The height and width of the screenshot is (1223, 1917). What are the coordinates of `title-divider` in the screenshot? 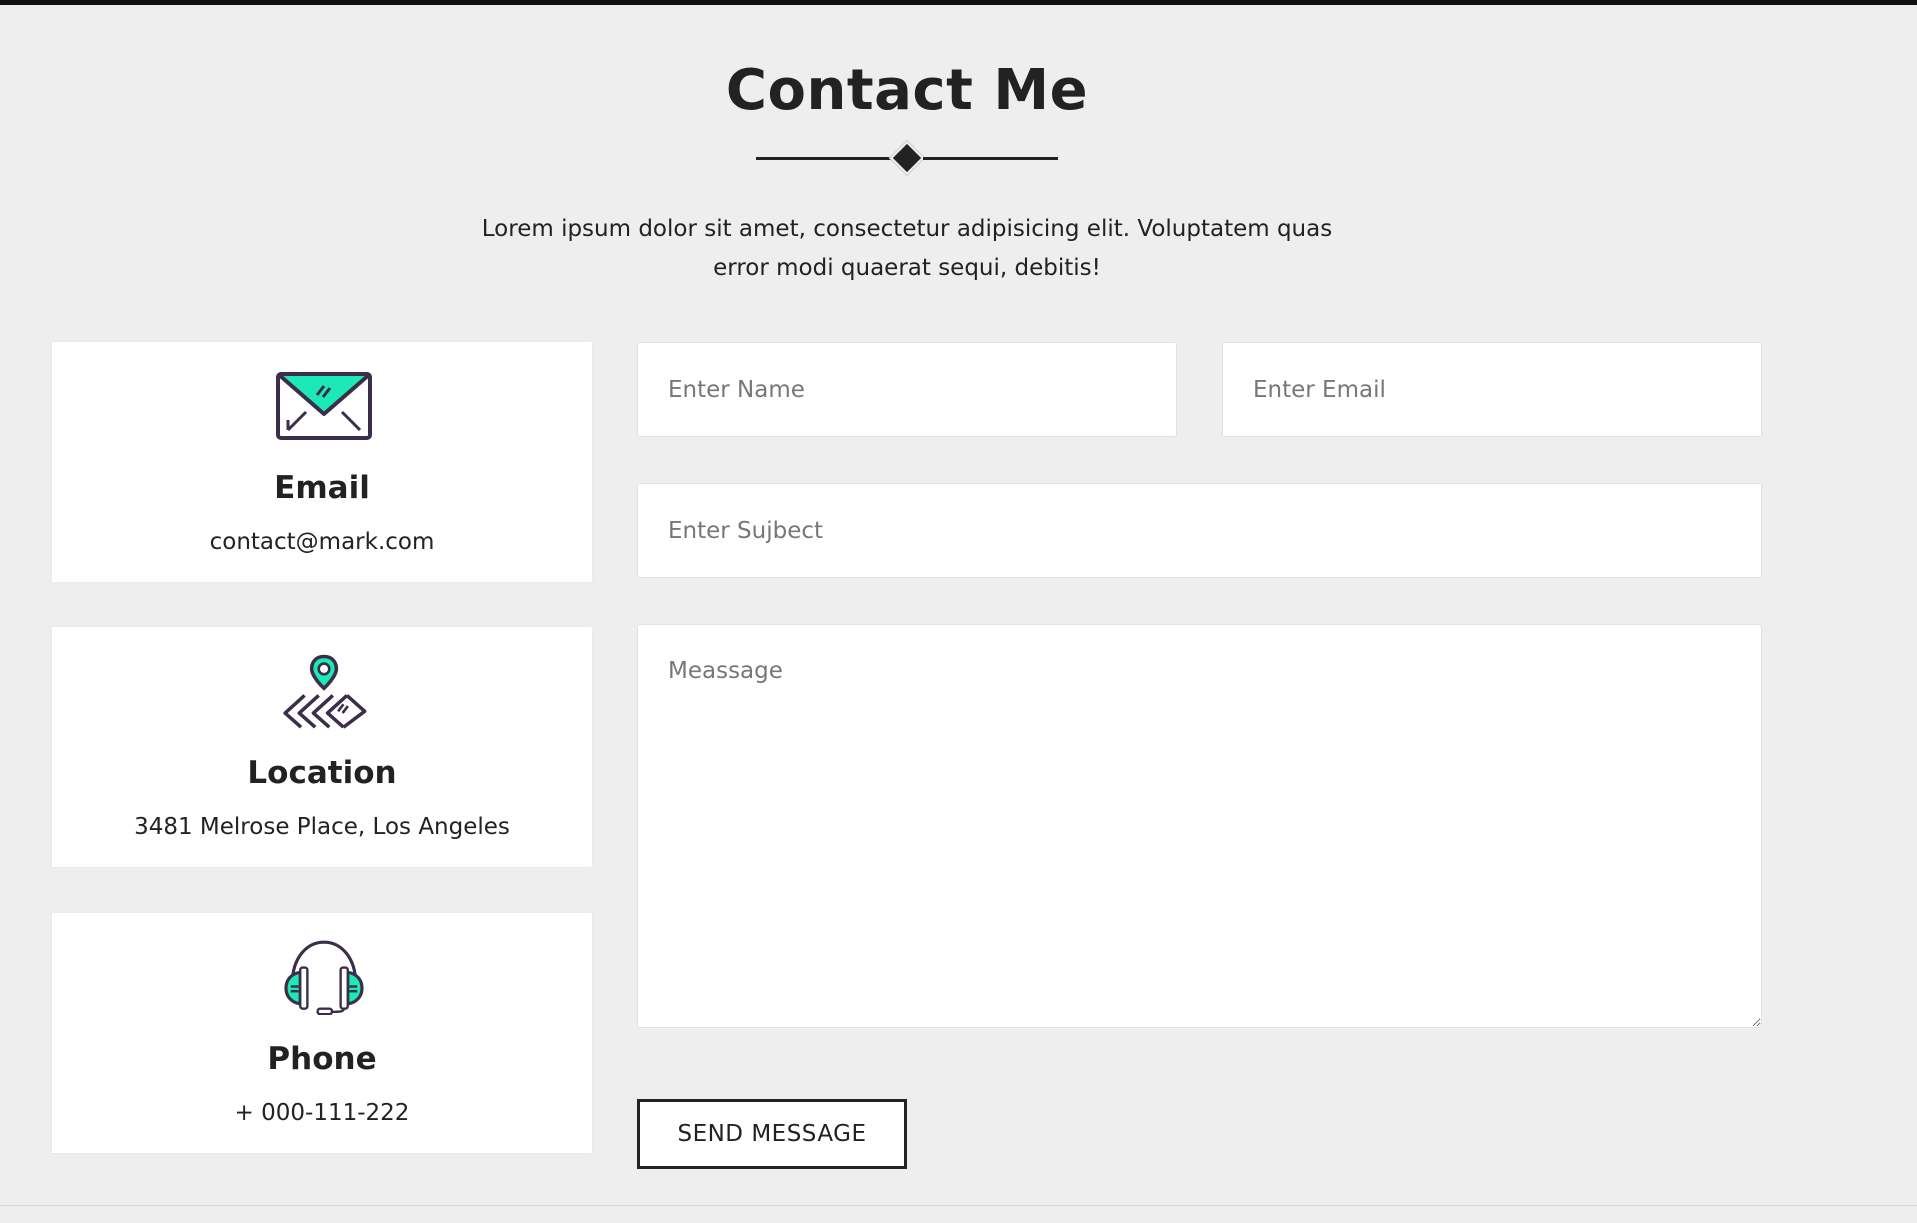 It's located at (907, 158).